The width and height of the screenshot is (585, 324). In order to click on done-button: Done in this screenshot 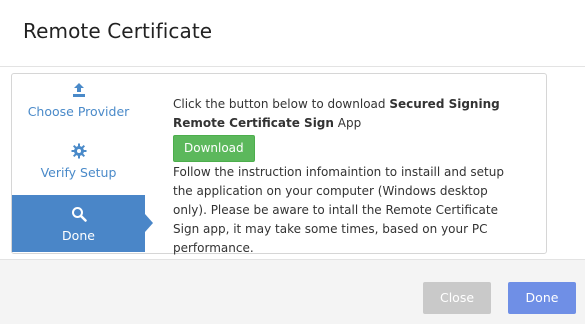, I will do `click(542, 298)`.